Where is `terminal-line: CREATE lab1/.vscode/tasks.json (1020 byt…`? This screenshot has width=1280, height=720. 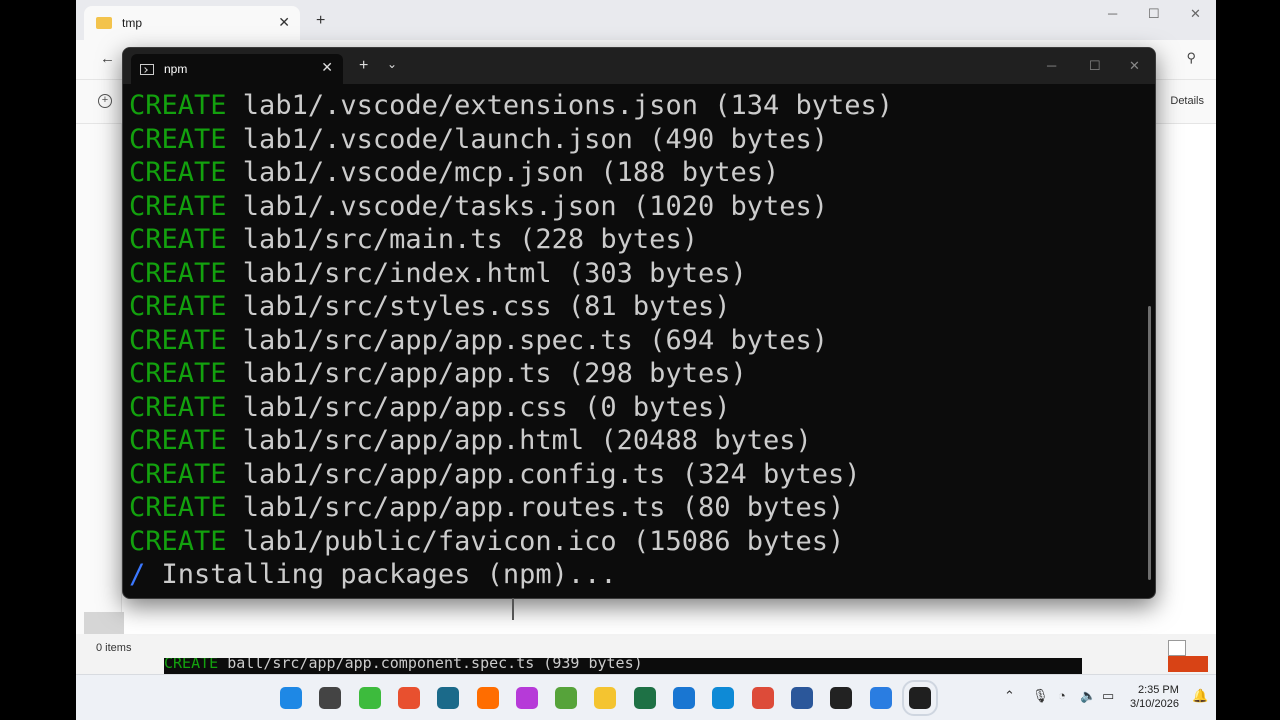 terminal-line: CREATE lab1/.vscode/tasks.json (1020 byt… is located at coordinates (639, 207).